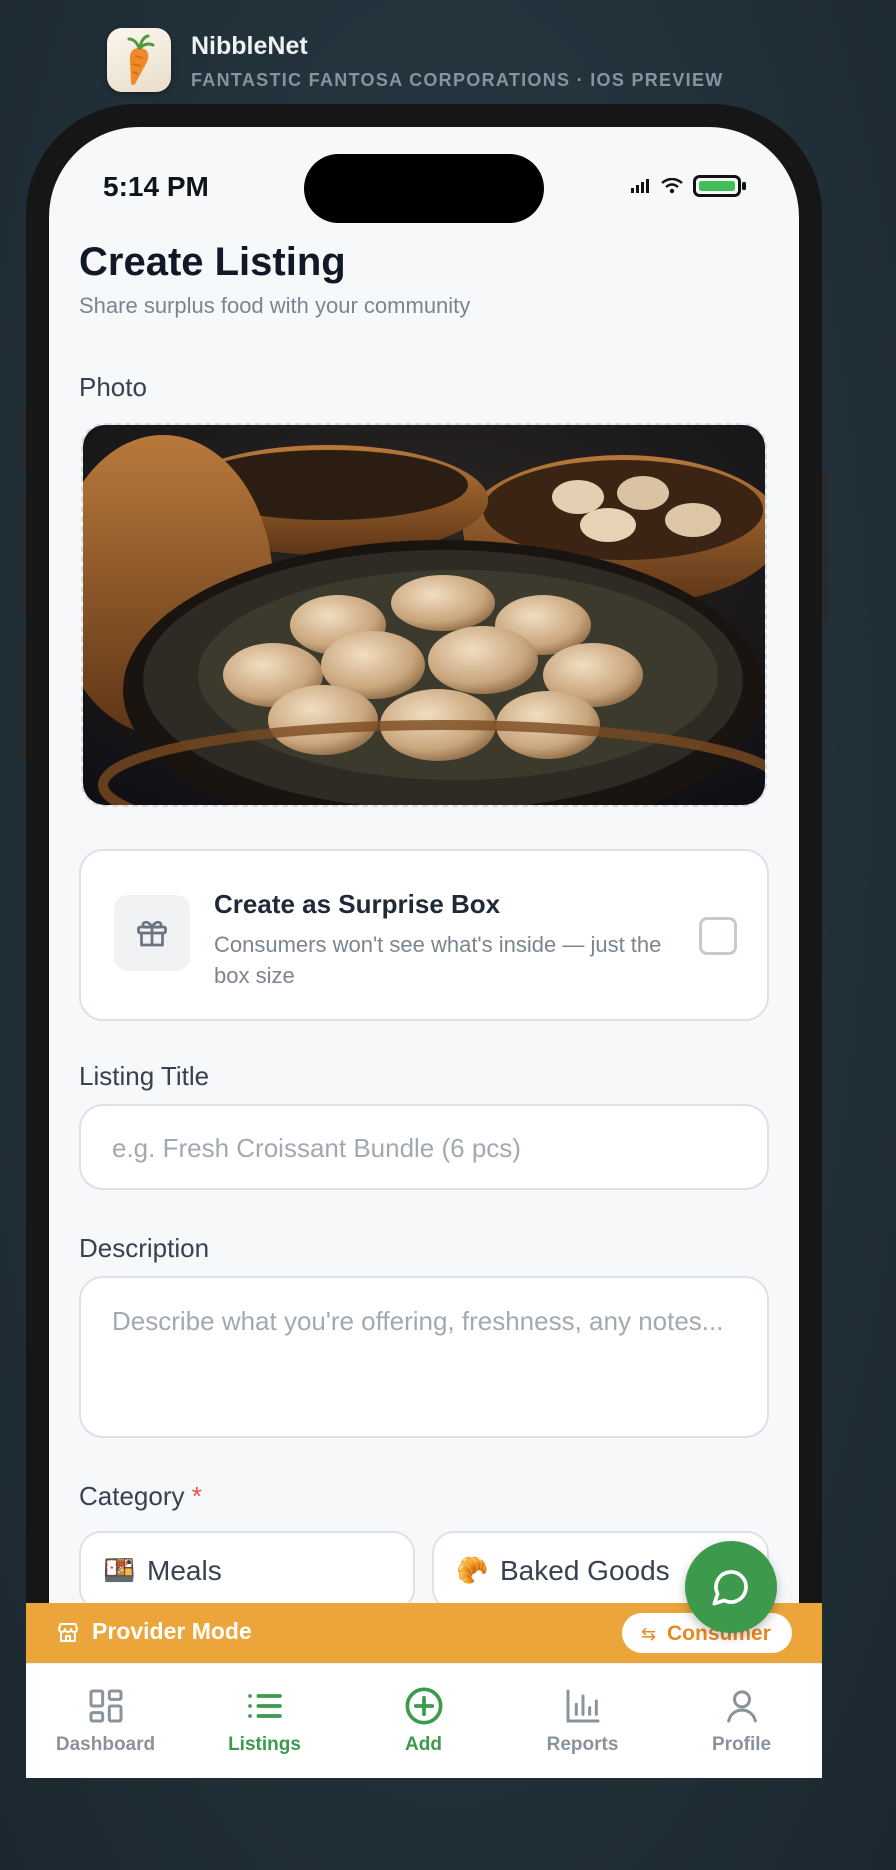 This screenshot has height=1870, width=896. What do you see at coordinates (742, 1706) in the screenshot?
I see `user-icon` at bounding box center [742, 1706].